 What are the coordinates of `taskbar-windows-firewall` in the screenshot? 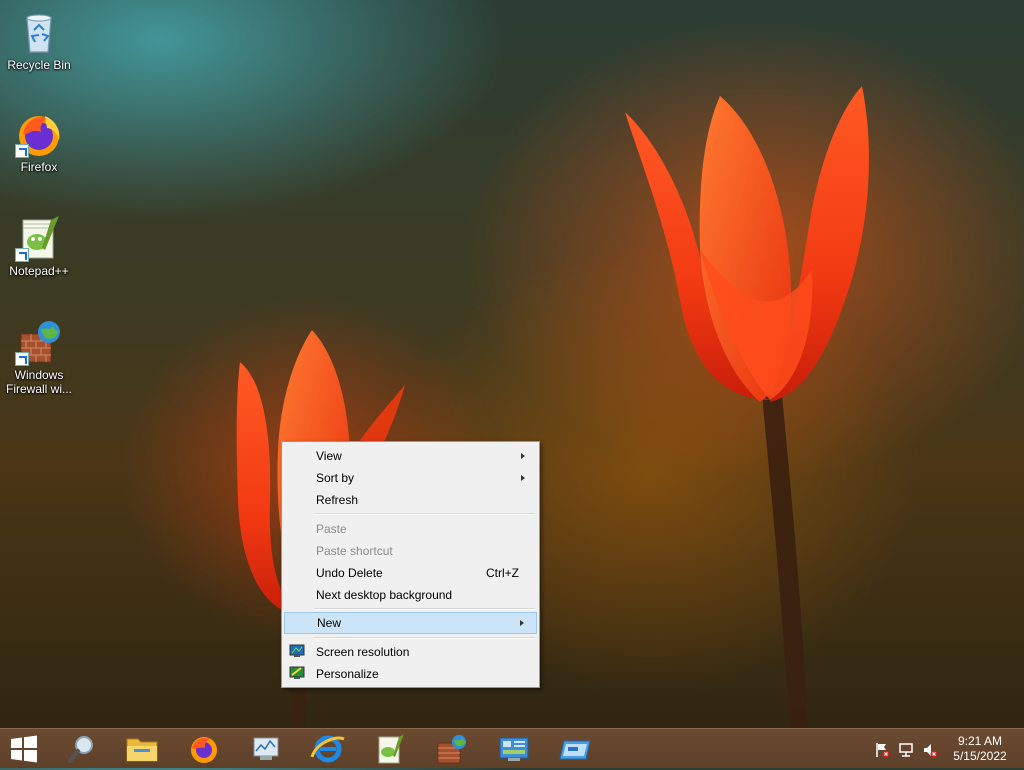 It's located at (452, 749).